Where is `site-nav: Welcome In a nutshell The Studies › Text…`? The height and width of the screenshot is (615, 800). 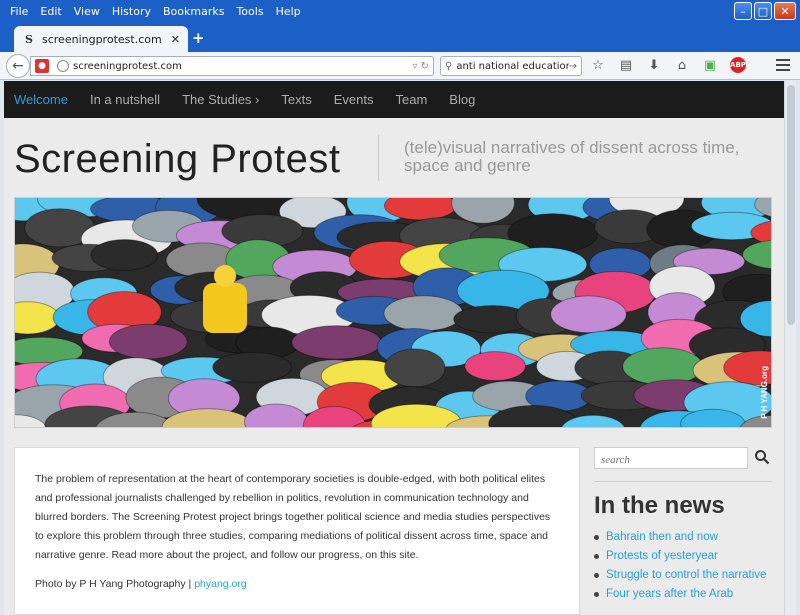
site-nav: Welcome In a nutshell The Studies › Text… is located at coordinates (394, 99).